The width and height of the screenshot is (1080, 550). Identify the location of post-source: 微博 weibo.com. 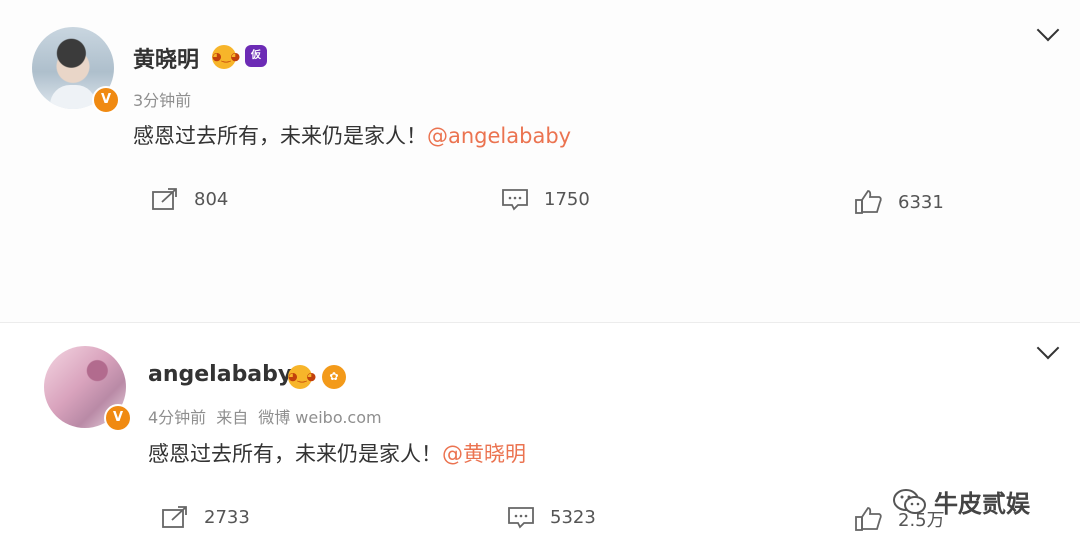
(319, 417).